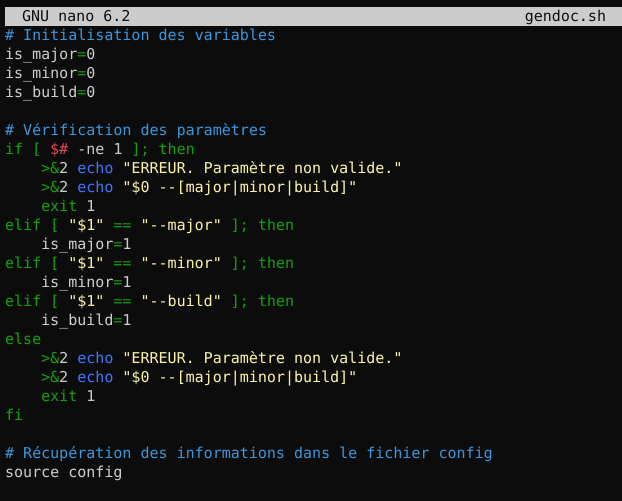  What do you see at coordinates (23, 339) in the screenshot?
I see `code-line: else` at bounding box center [23, 339].